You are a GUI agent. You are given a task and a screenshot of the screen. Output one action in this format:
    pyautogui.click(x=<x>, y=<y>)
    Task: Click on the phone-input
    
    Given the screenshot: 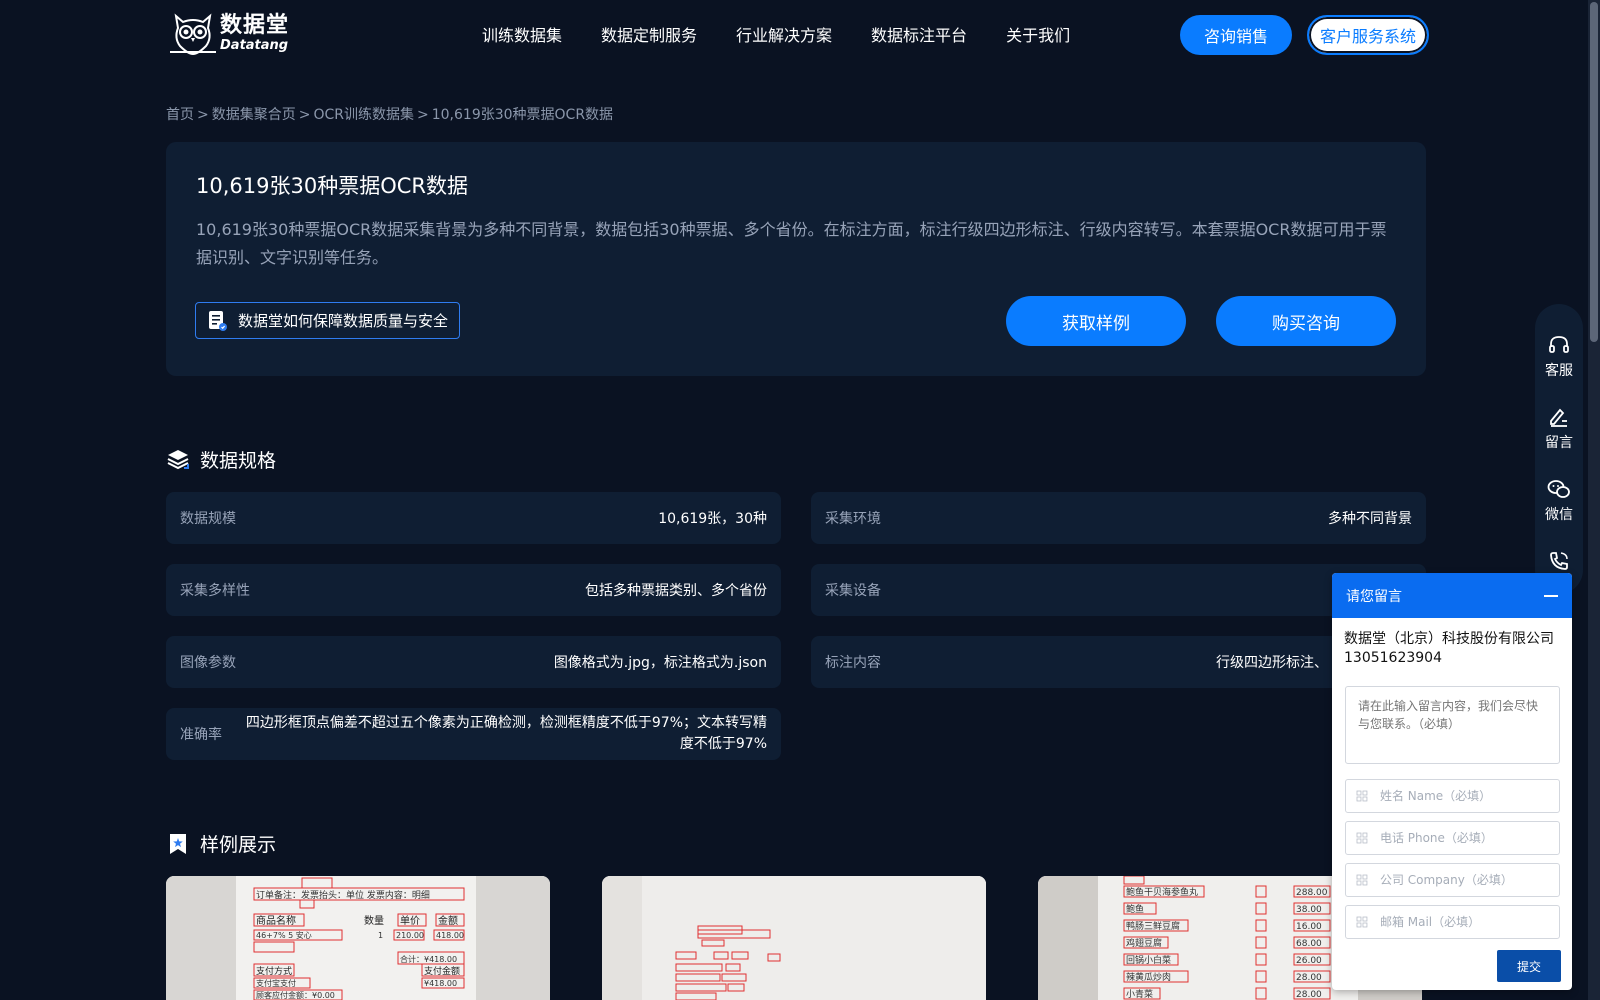 What is the action you would take?
    pyautogui.click(x=1469, y=838)
    